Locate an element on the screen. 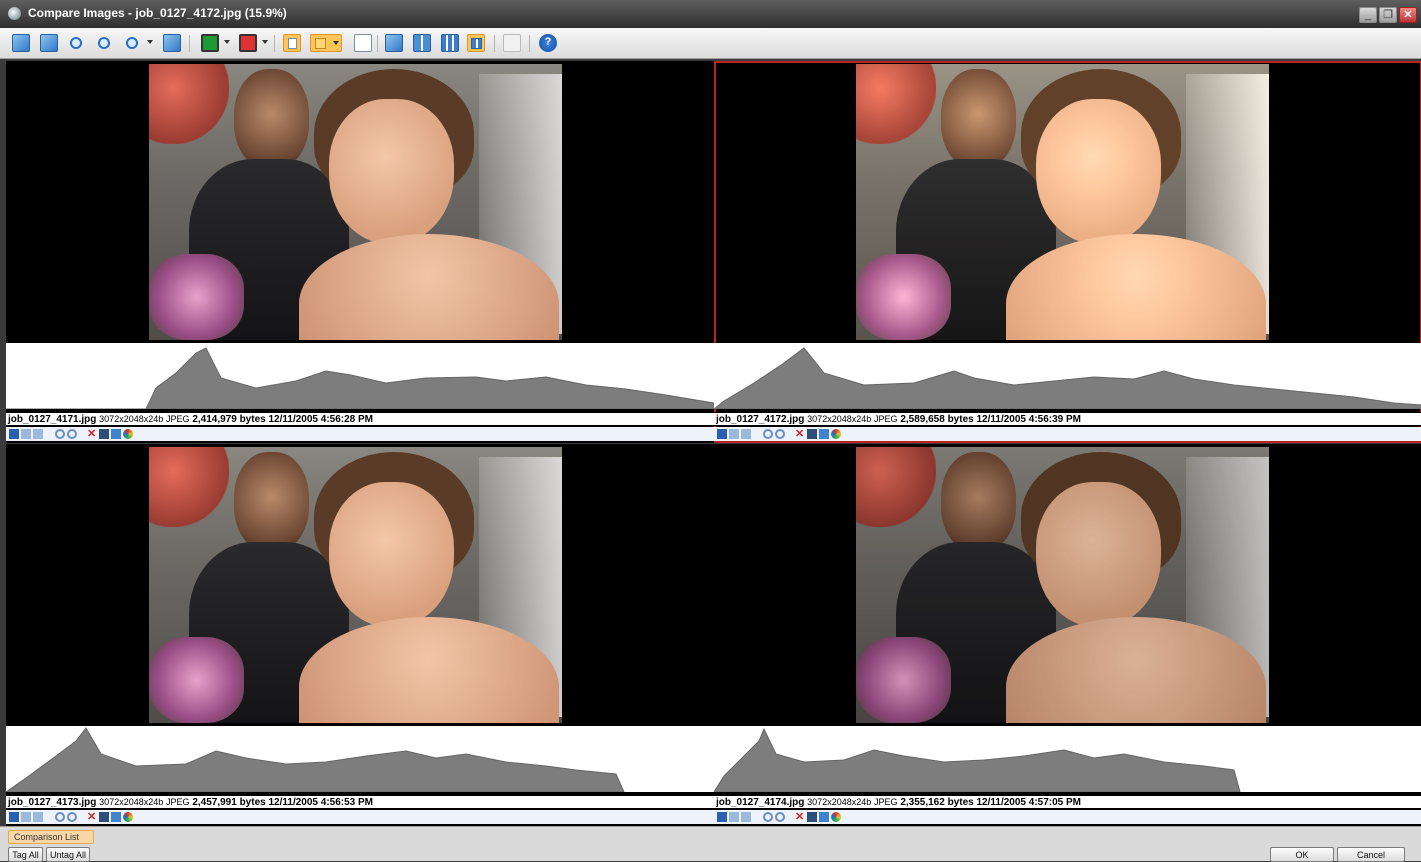 The image size is (1421, 862). minimize-button: _ is located at coordinates (1368, 15).